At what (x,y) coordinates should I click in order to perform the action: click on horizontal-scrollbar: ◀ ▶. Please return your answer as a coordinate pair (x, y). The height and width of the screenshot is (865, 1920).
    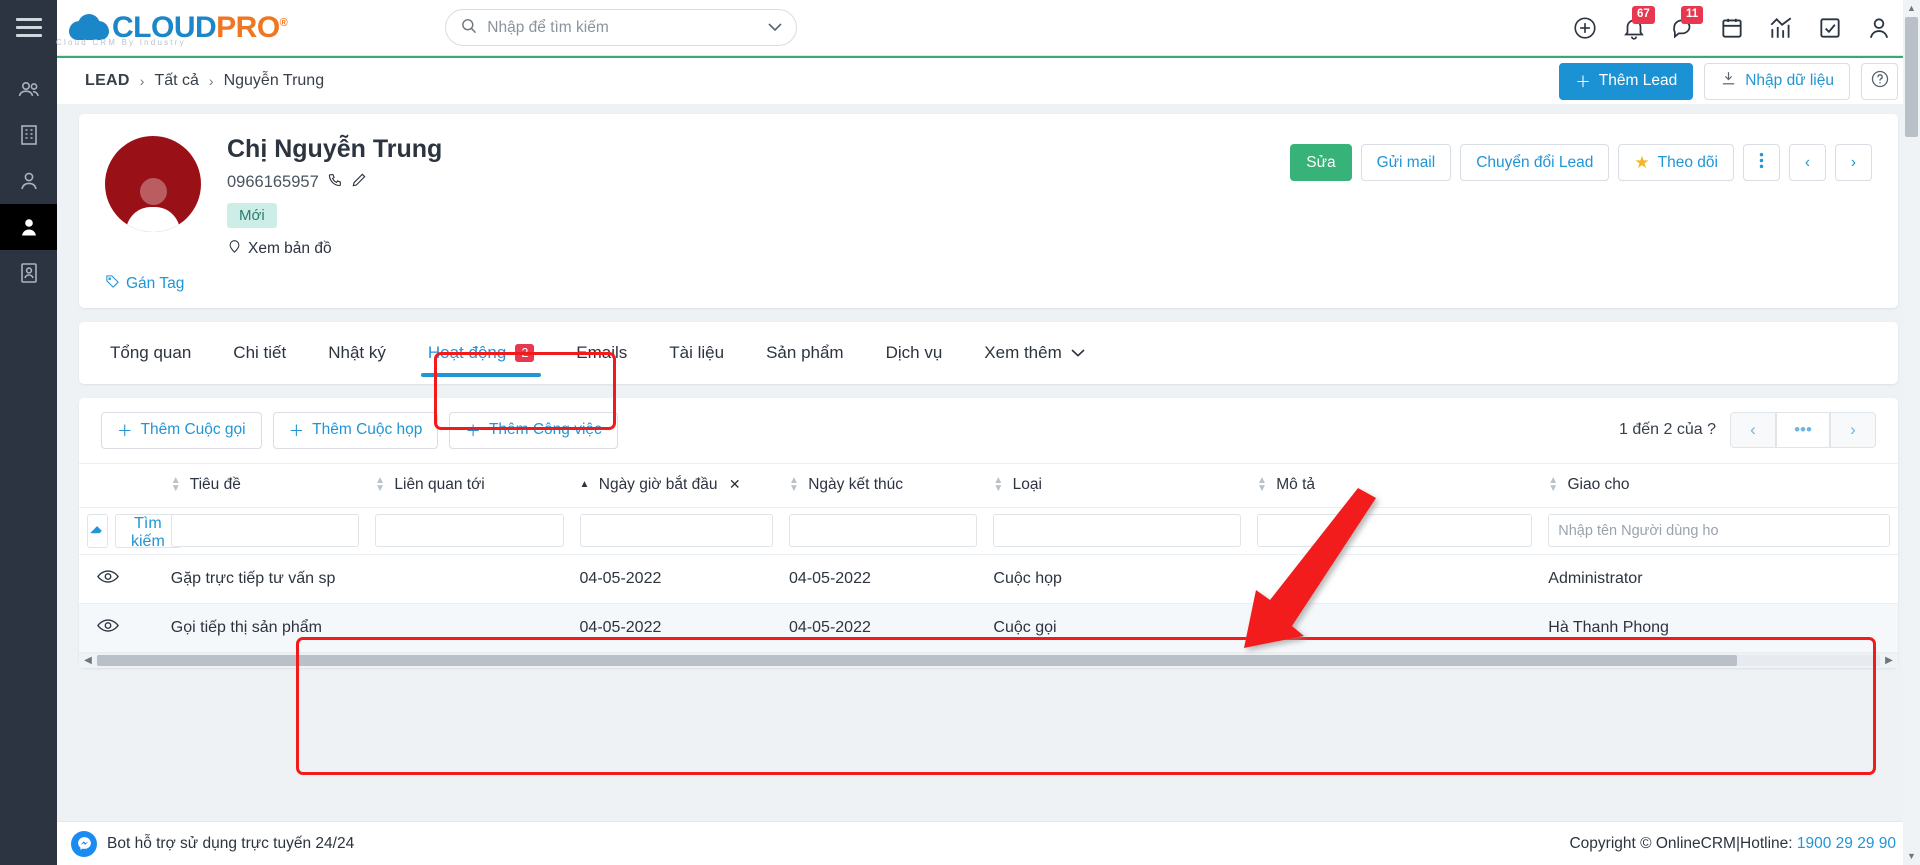
    Looking at the image, I should click on (988, 660).